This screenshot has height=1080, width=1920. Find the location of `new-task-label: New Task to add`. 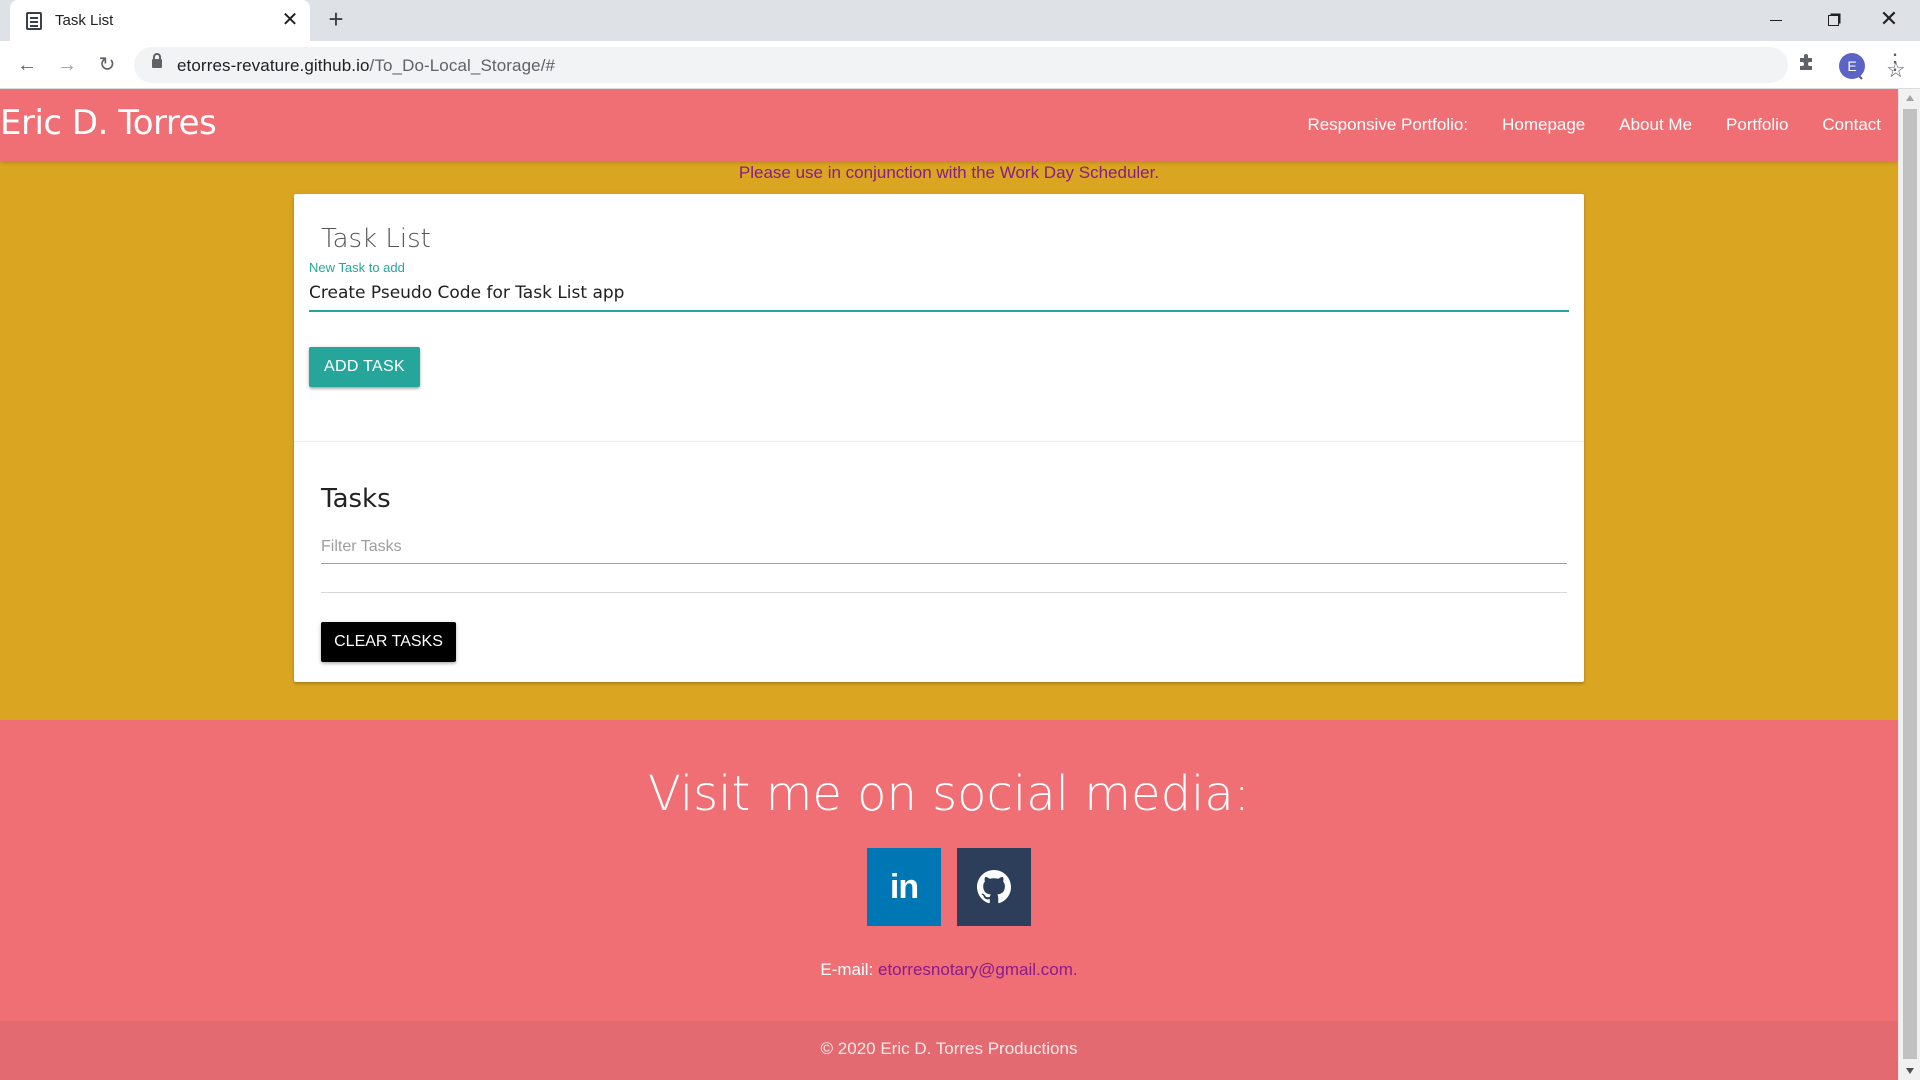

new-task-label: New Task to add is located at coordinates (357, 267).